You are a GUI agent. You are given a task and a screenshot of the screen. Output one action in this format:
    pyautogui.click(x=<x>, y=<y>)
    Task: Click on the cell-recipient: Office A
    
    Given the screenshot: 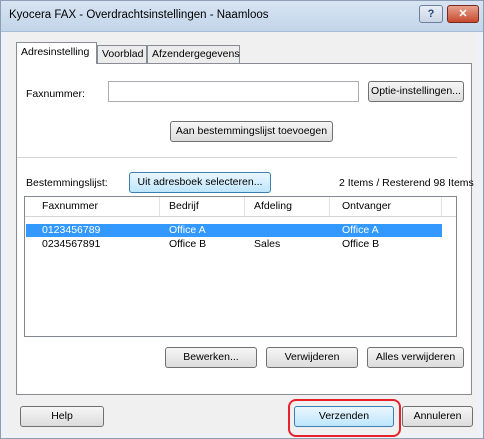 What is the action you would take?
    pyautogui.click(x=360, y=230)
    